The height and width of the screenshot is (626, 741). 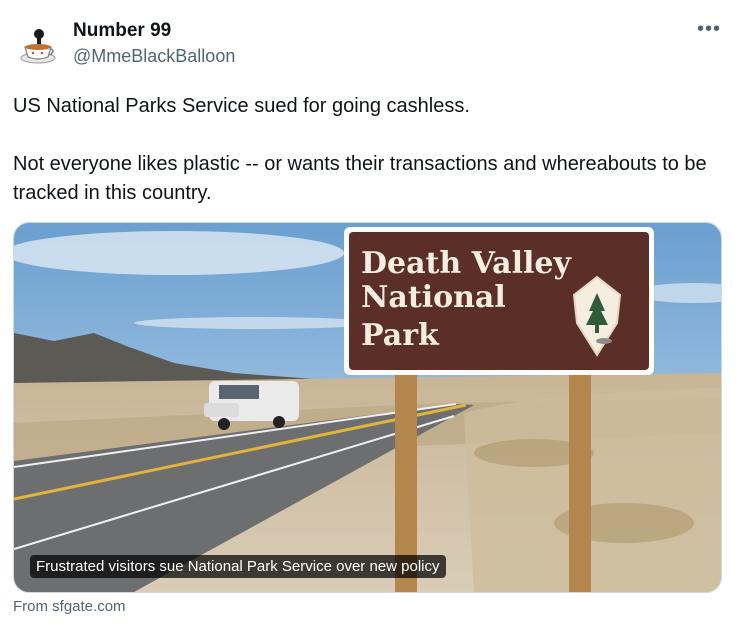 I want to click on author-handle: @MmeBlackBalloon, so click(x=154, y=56).